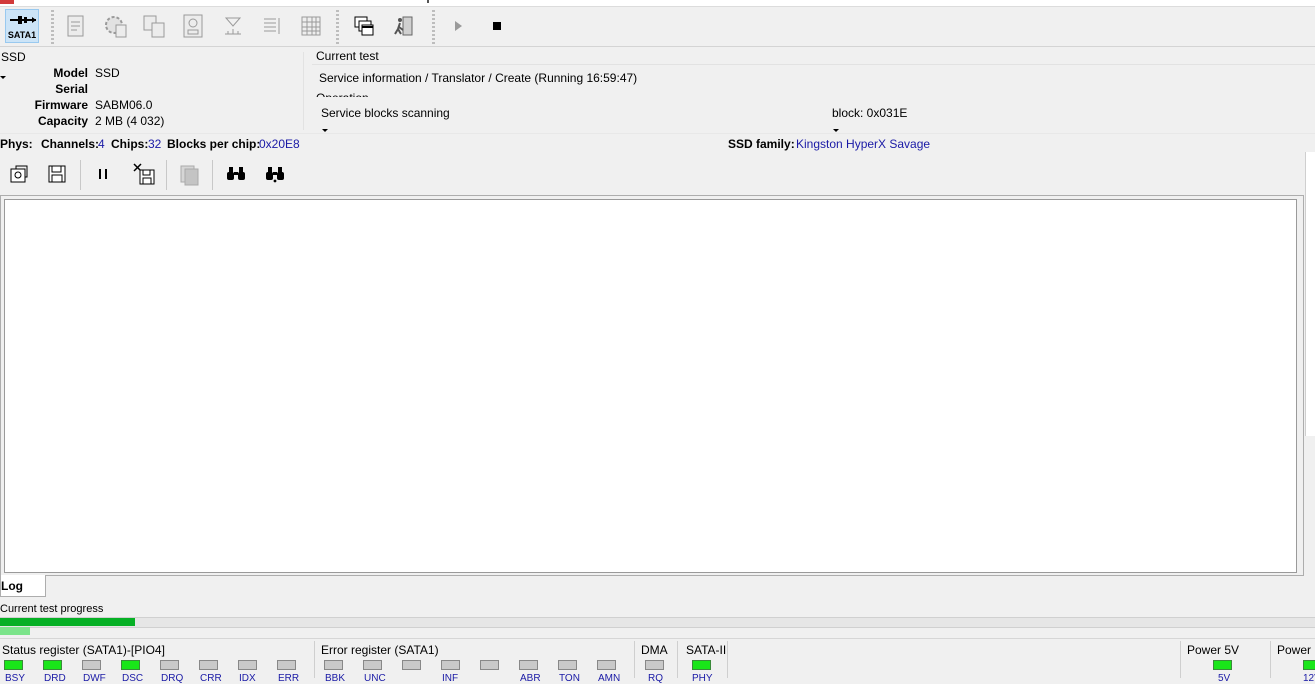 The height and width of the screenshot is (684, 1315). What do you see at coordinates (654, 650) in the screenshot?
I see `dma-title: DMA` at bounding box center [654, 650].